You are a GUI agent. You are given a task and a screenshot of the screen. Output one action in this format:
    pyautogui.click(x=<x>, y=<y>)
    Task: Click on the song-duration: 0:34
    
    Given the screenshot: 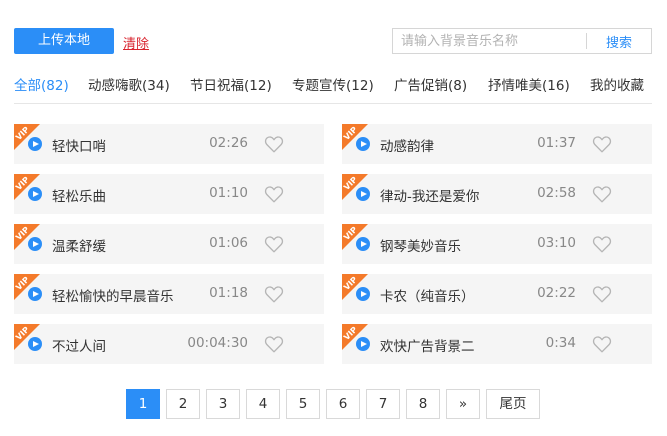 What is the action you would take?
    pyautogui.click(x=560, y=343)
    